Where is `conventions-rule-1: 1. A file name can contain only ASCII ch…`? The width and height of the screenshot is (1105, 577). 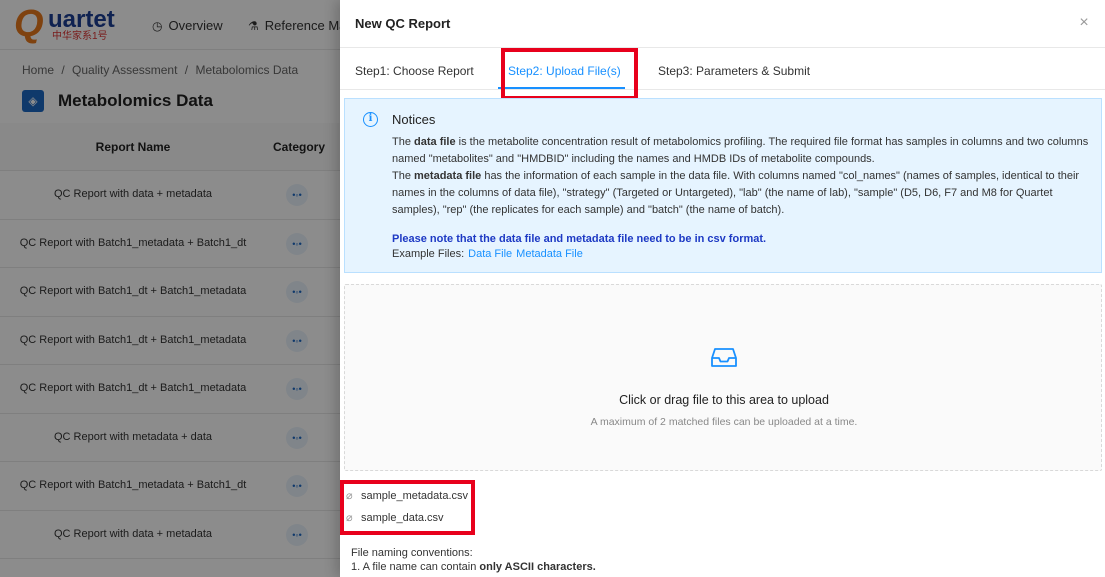
conventions-rule-1: 1. A file name can contain only ASCII ch… is located at coordinates (473, 567).